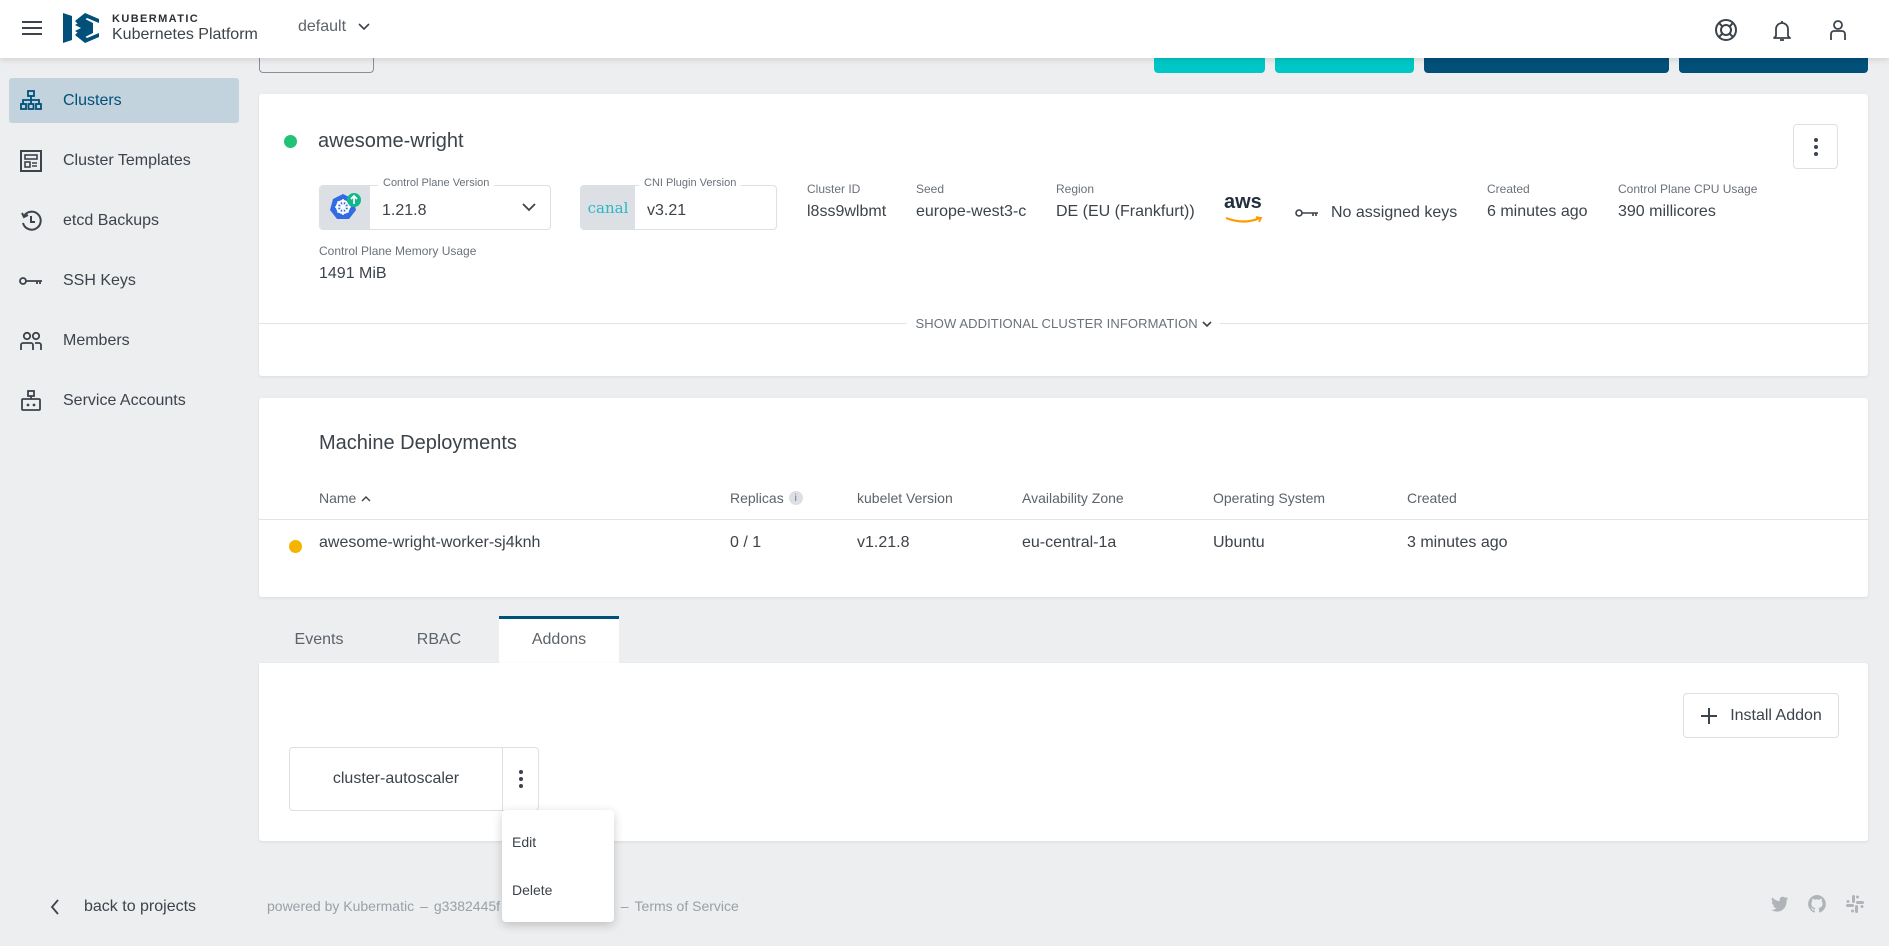 The image size is (1889, 946). I want to click on ssh-keys-info: No assigned keys, so click(1376, 213).